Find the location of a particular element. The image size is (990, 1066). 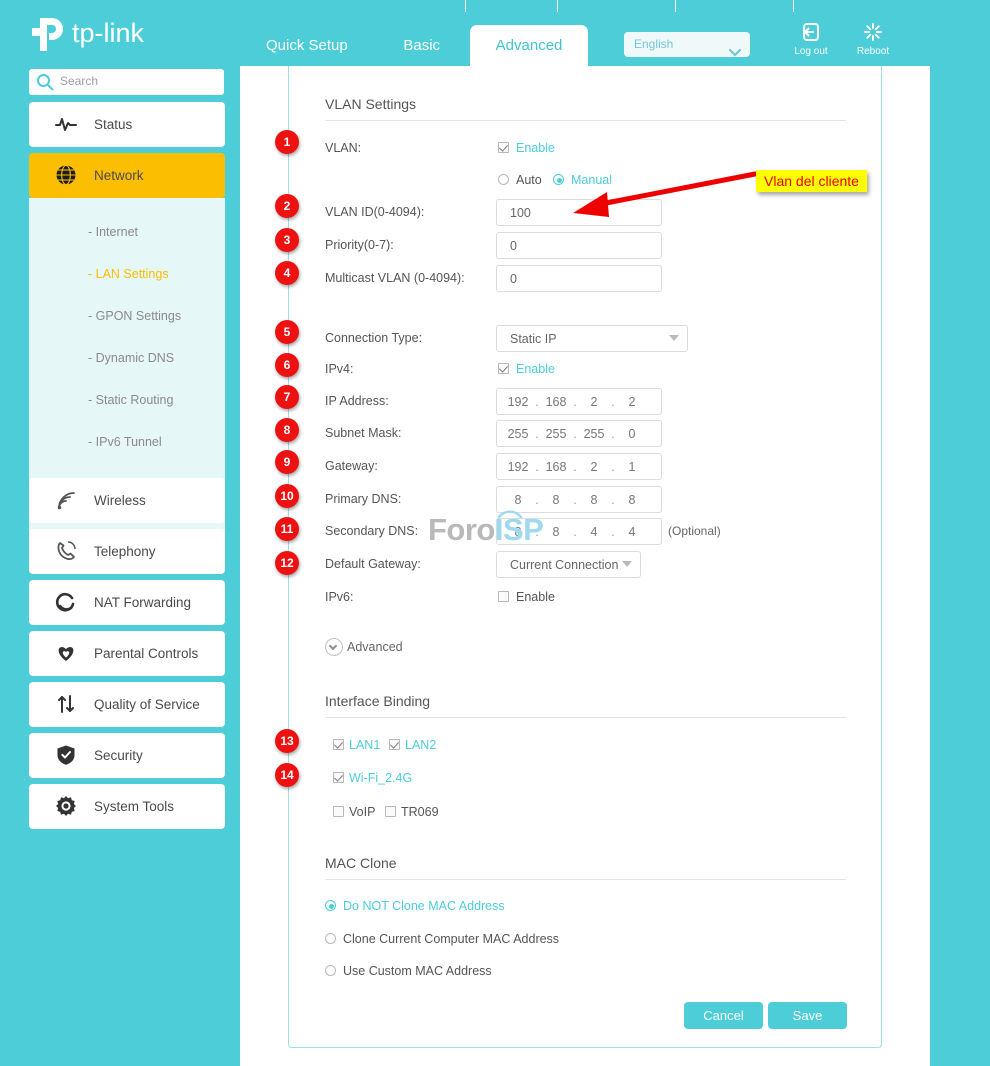

sidebar-item-label: Security is located at coordinates (118, 755).